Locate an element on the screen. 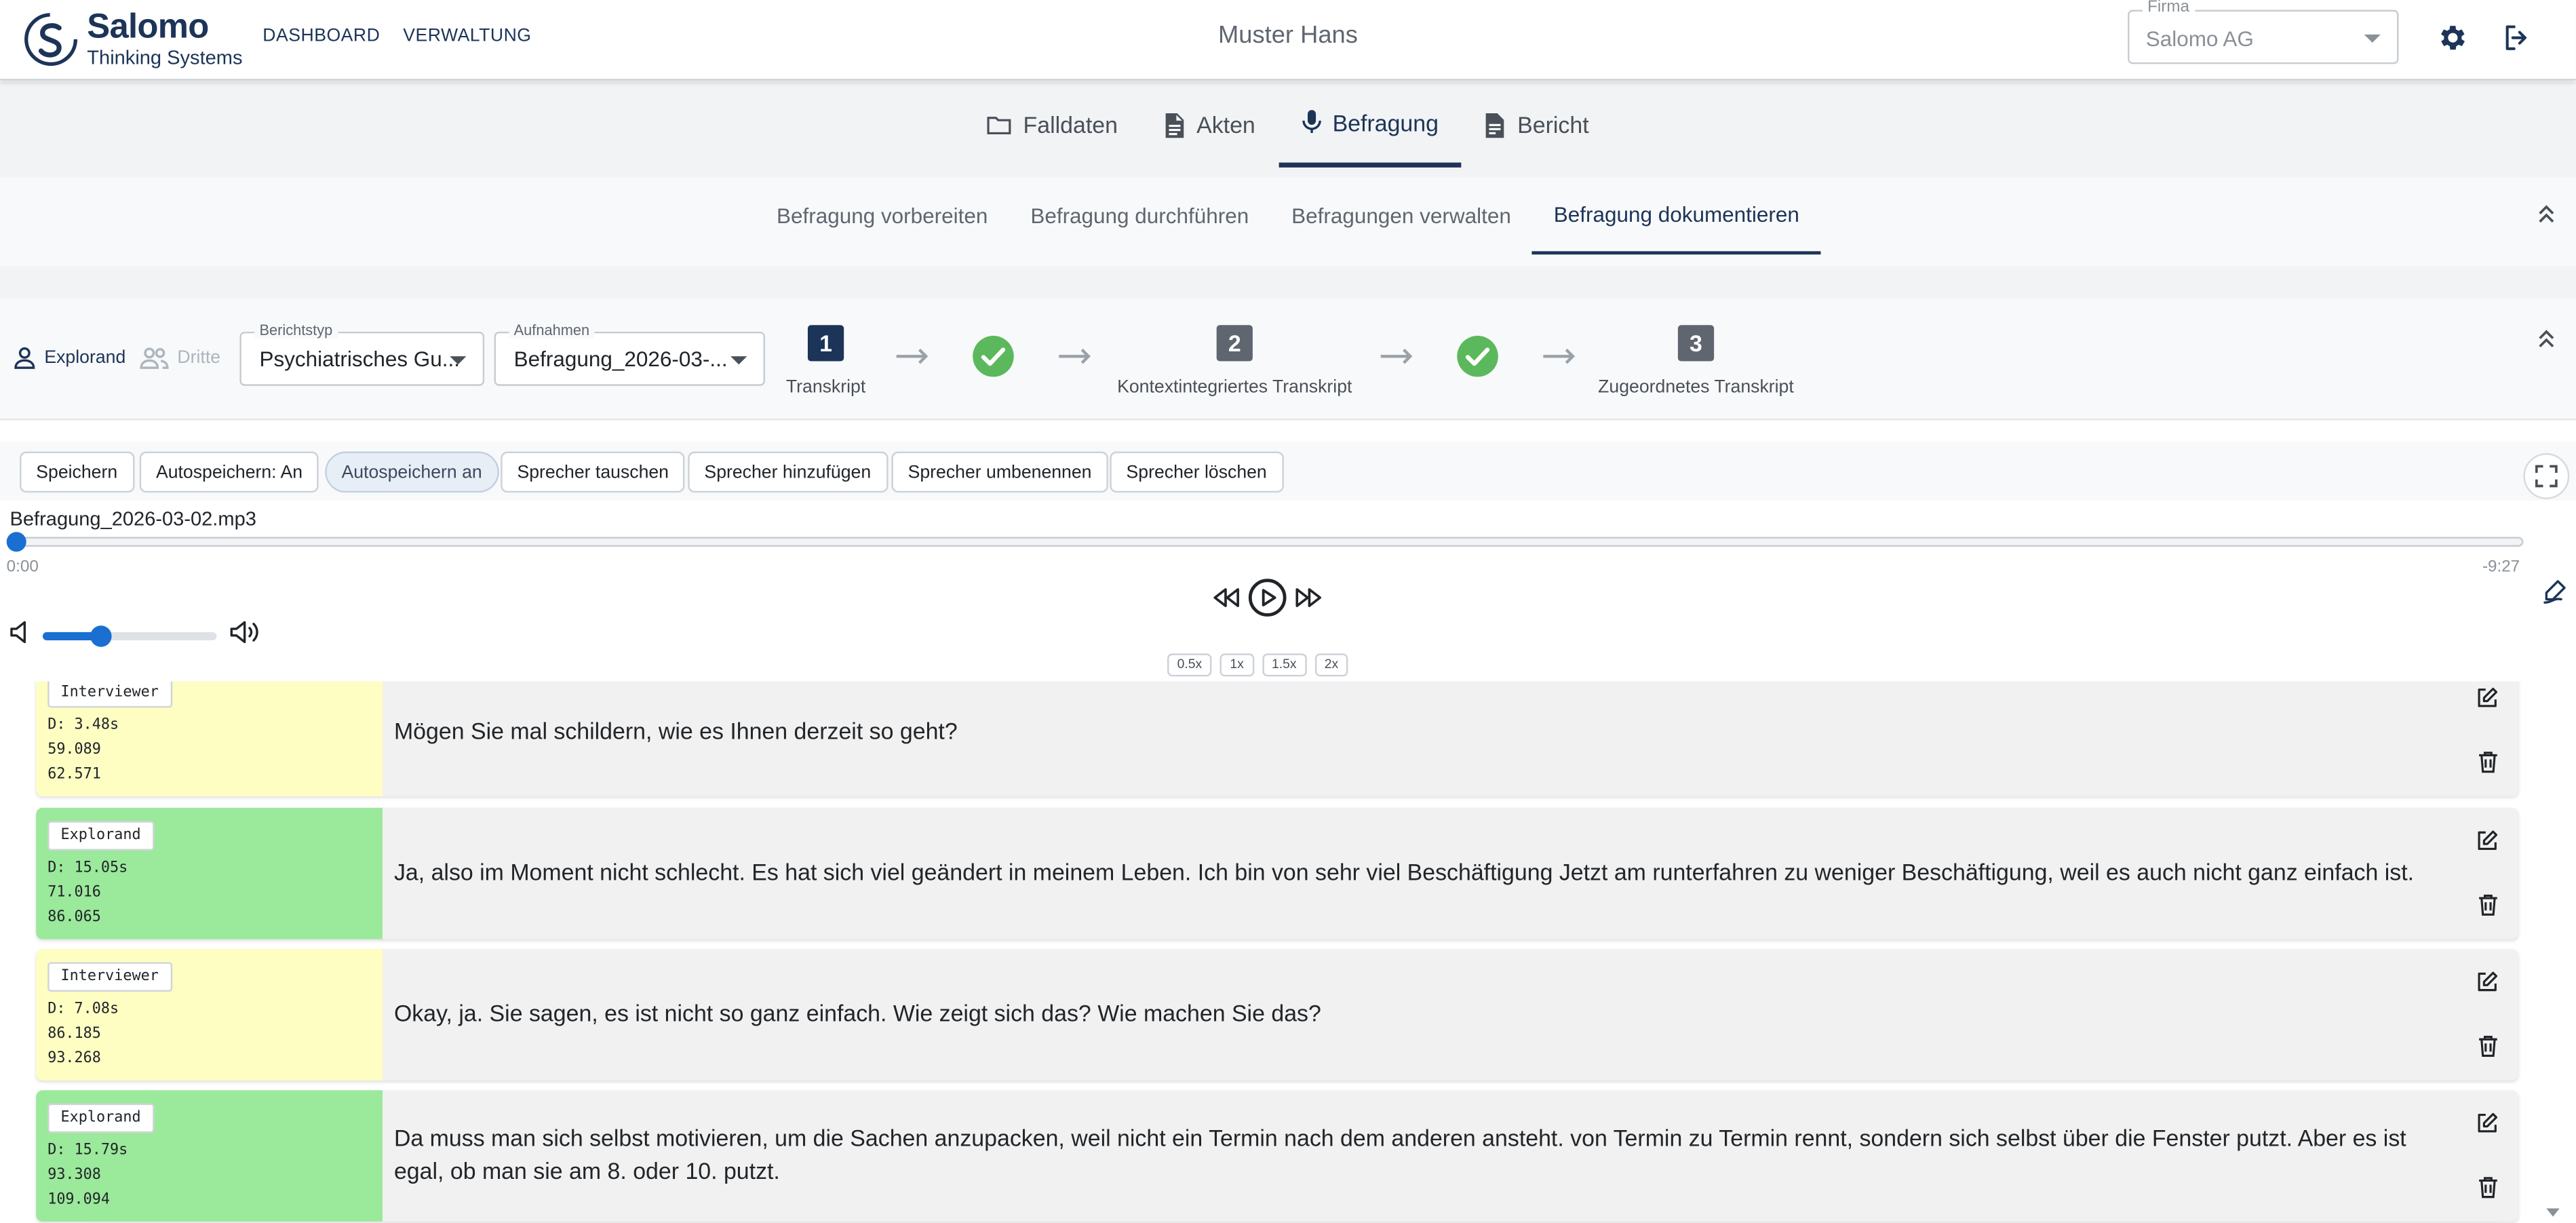  person-icon is located at coordinates (24, 358).